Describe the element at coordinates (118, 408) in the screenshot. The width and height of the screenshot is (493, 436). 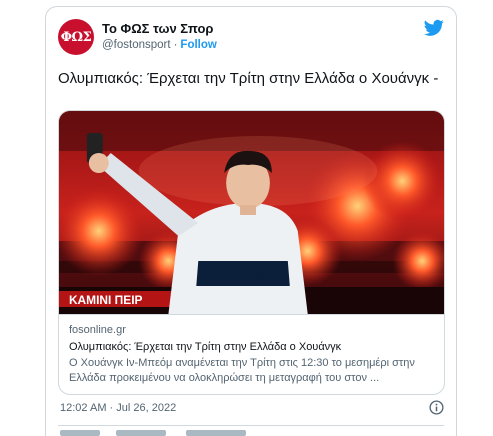
I see `tweet-timestamp: 12:02 AM · Jul 26, 2022` at that location.